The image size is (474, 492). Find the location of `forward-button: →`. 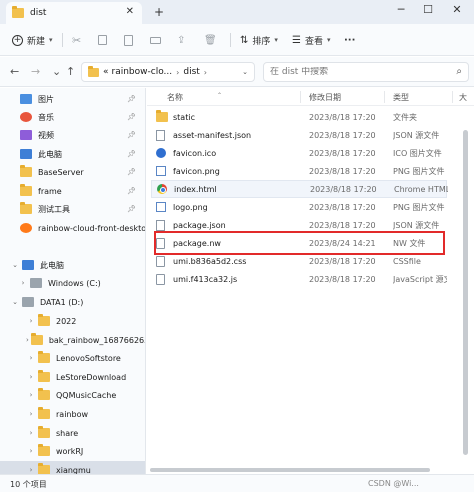

forward-button: → is located at coordinates (35, 71).